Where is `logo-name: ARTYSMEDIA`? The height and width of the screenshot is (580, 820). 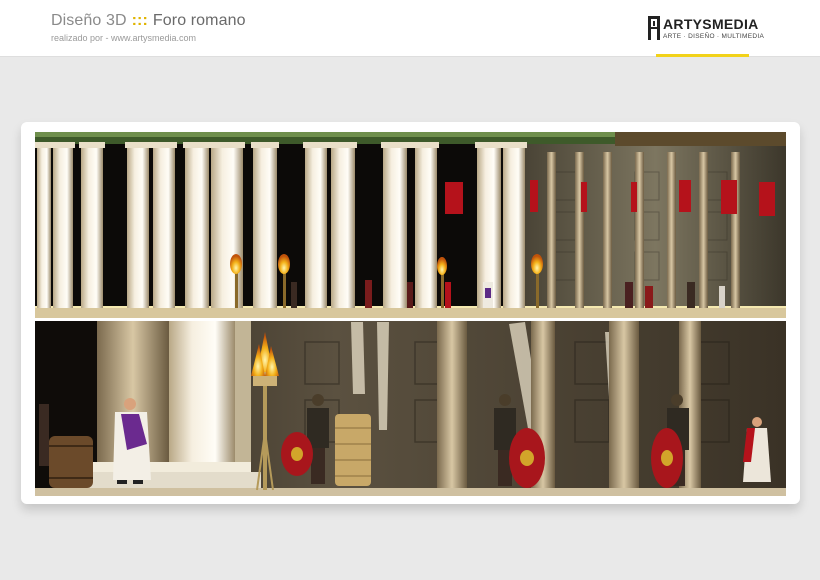 logo-name: ARTYSMEDIA is located at coordinates (711, 24).